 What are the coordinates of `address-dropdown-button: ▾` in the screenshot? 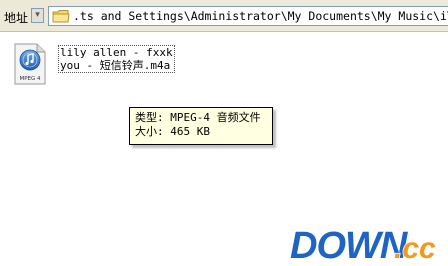 It's located at (37, 15).